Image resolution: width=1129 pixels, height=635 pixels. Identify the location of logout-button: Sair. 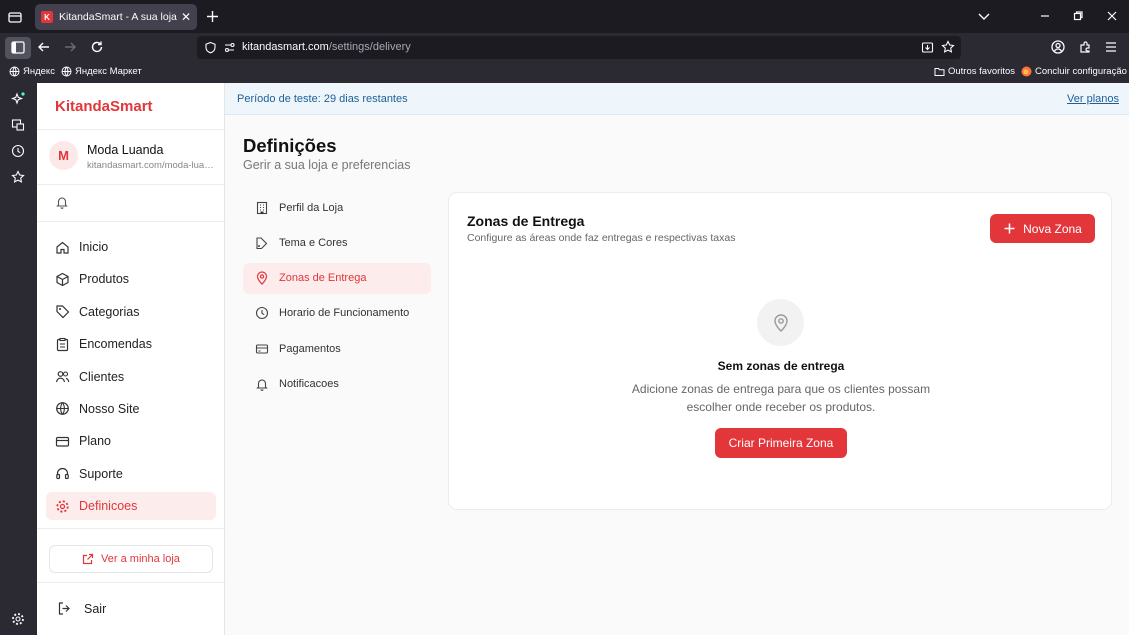
(81, 608).